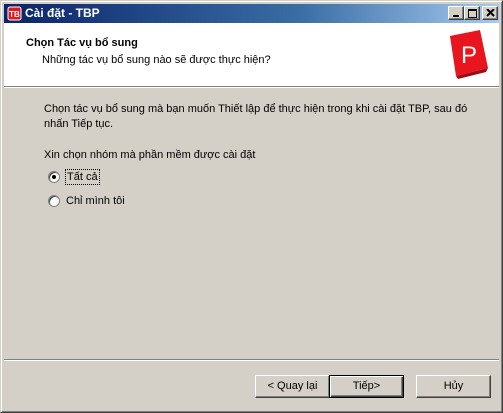 This screenshot has width=503, height=413. I want to click on logo-letter: P, so click(469, 55).